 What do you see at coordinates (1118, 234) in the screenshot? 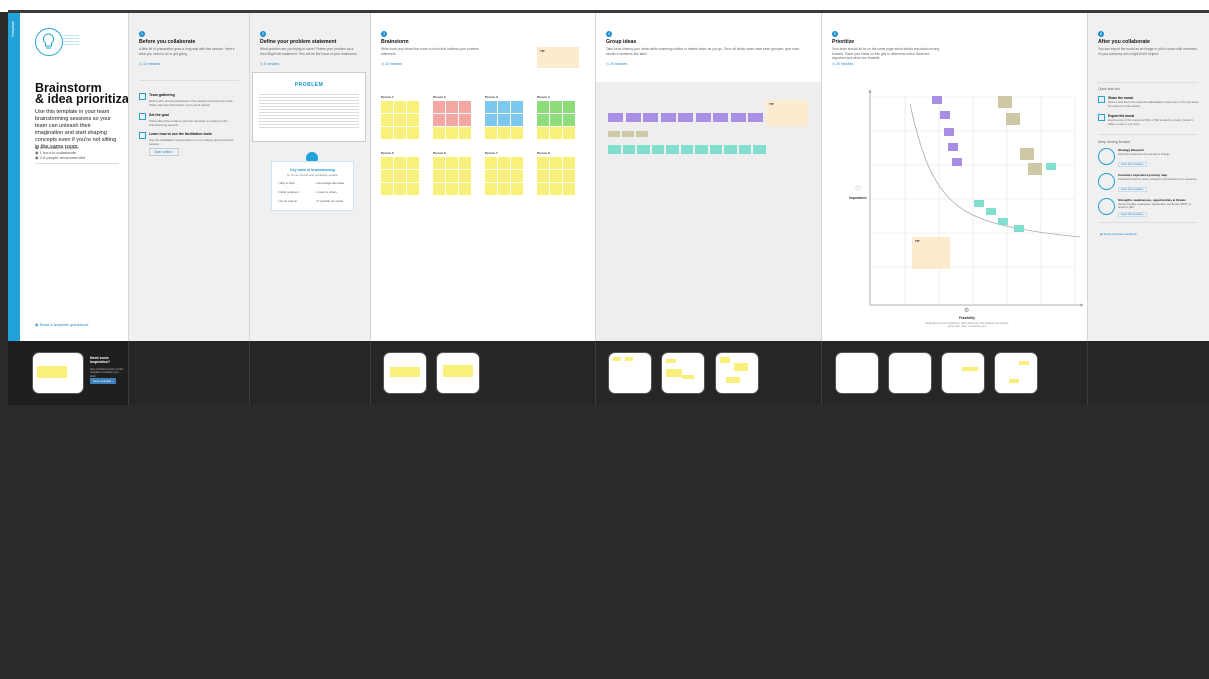
I see `feedback-link: ◉ Share template feedback` at bounding box center [1118, 234].